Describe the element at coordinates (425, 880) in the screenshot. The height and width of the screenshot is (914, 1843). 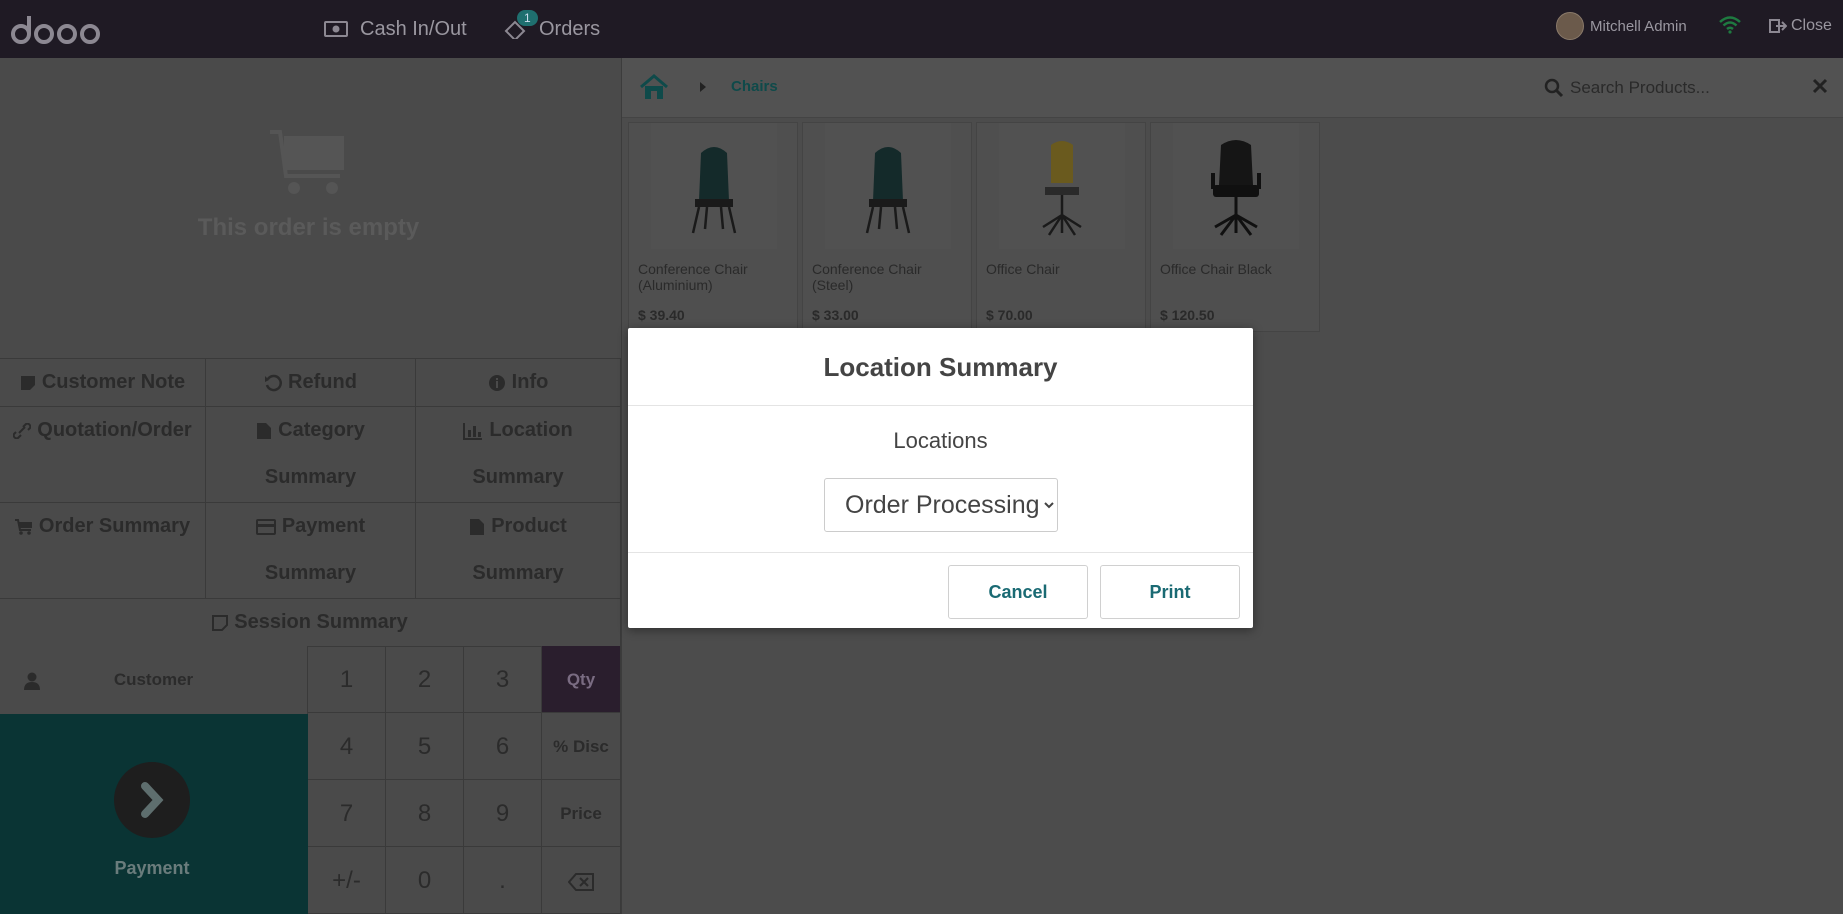
I see `numpad-key-0: 0` at that location.